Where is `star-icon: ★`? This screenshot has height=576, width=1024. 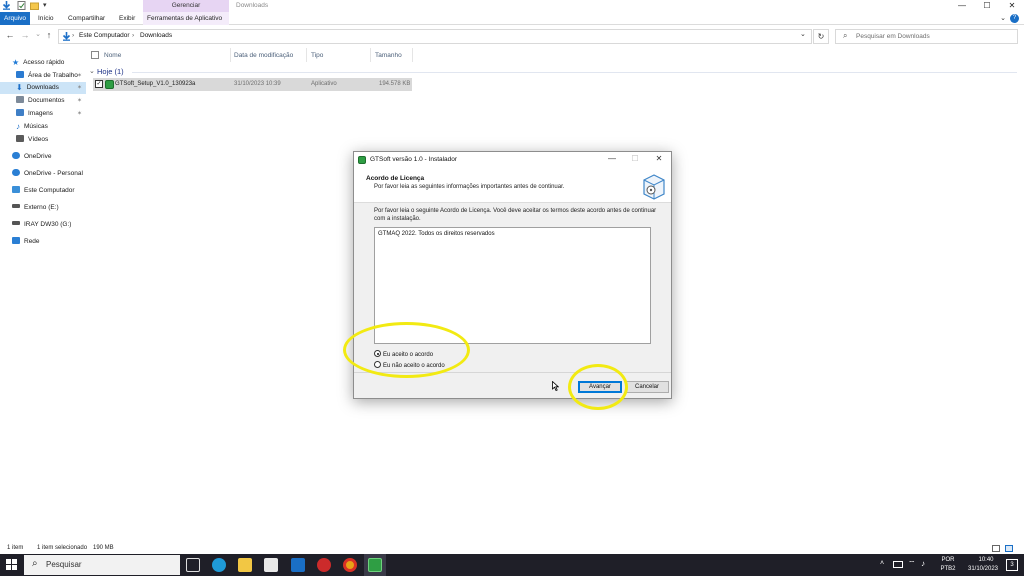
star-icon: ★ is located at coordinates (16, 62).